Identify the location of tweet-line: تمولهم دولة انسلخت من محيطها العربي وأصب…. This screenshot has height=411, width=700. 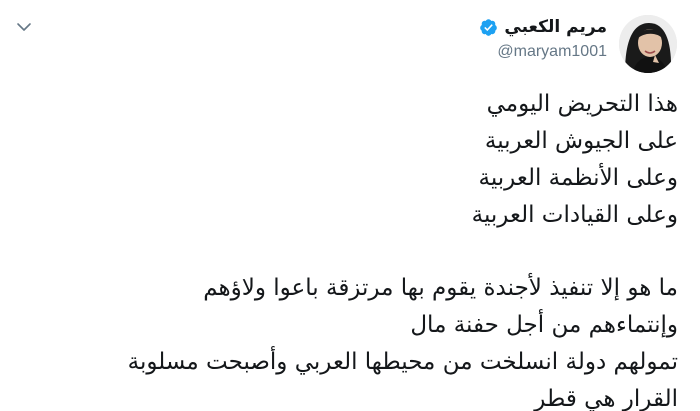
(402, 362).